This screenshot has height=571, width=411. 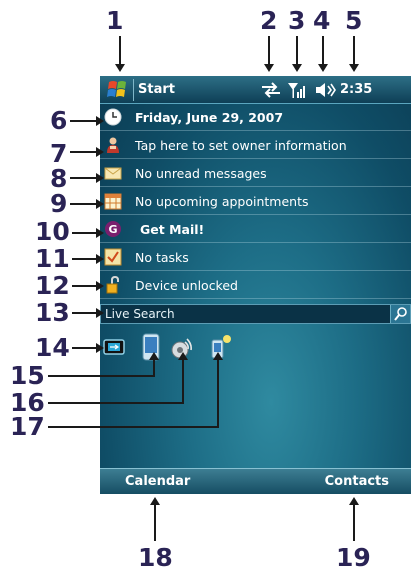 What do you see at coordinates (154, 356) in the screenshot?
I see `leader-15-arrow` at bounding box center [154, 356].